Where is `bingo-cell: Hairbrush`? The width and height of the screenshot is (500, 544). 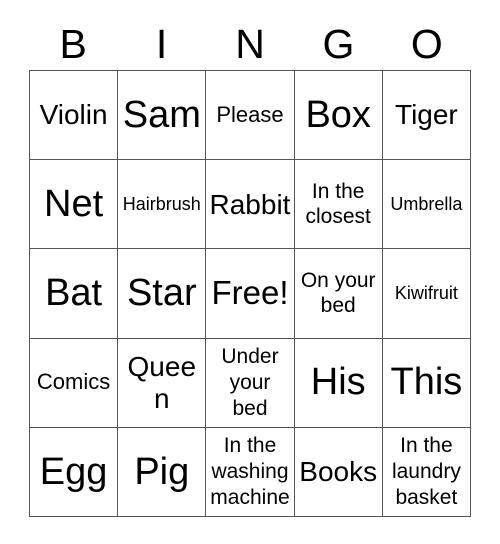 bingo-cell: Hairbrush is located at coordinates (162, 205).